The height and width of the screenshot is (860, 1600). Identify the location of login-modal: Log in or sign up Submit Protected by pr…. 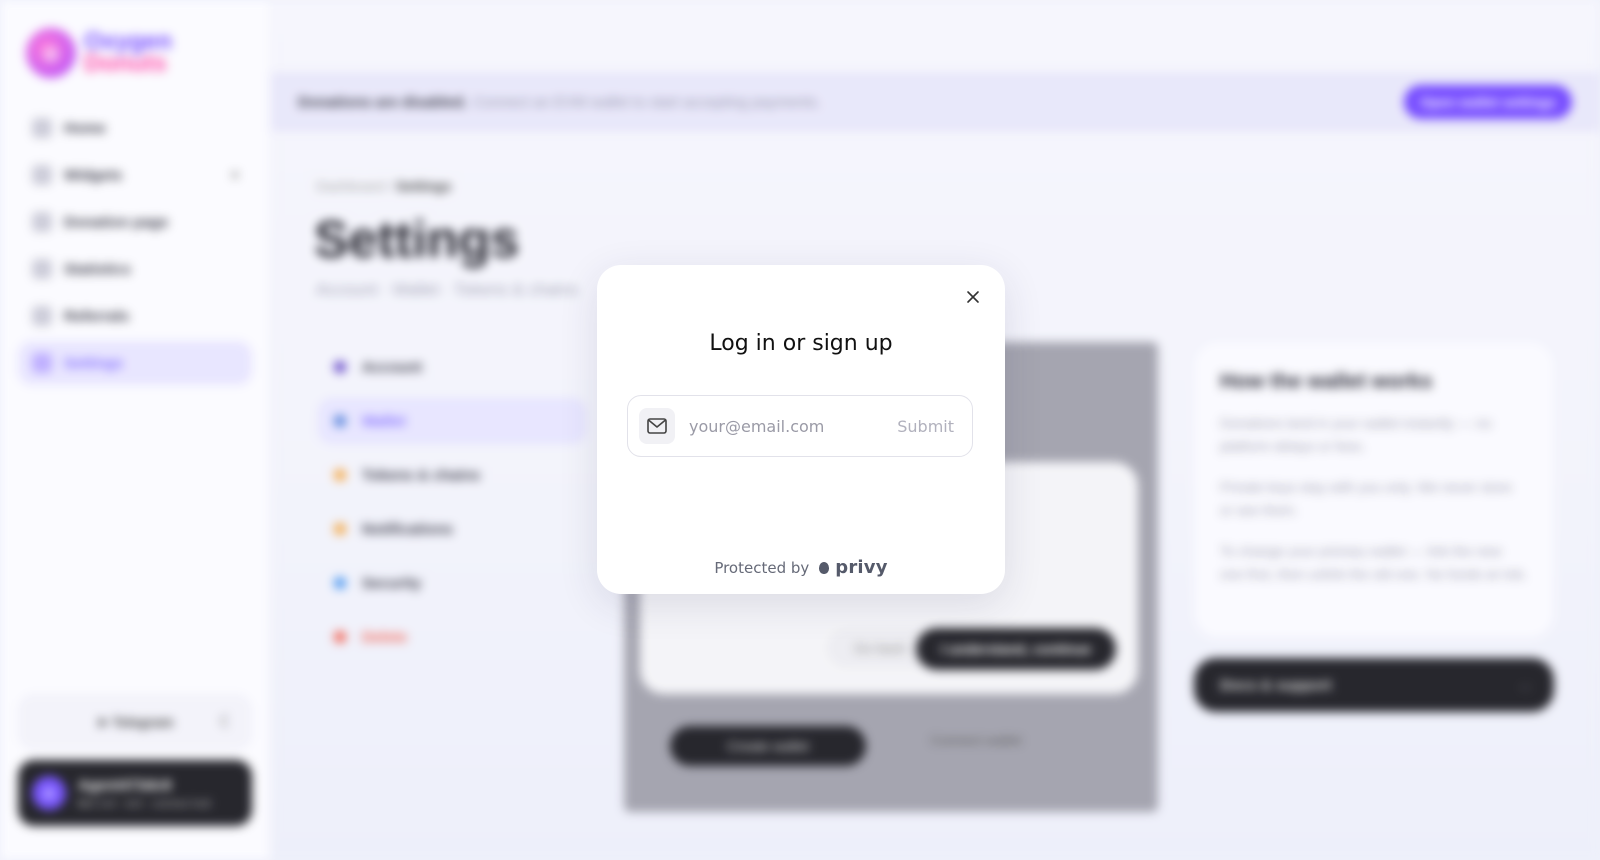
(801, 429).